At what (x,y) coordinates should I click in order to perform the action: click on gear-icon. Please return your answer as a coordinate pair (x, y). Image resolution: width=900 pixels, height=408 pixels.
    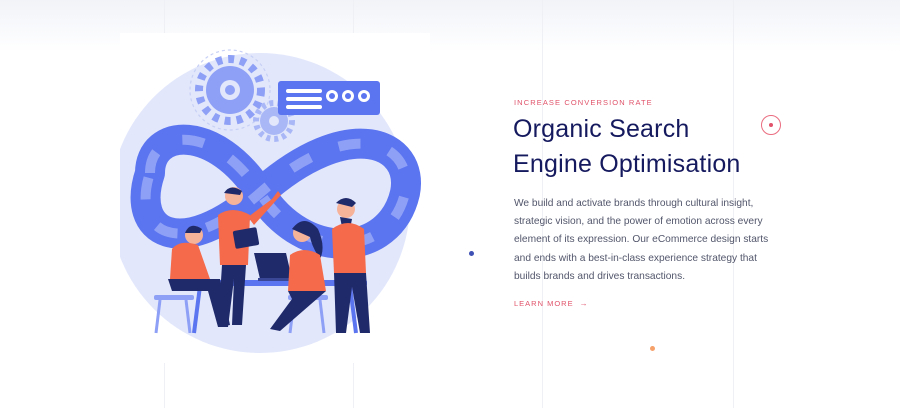
    Looking at the image, I should click on (230, 90).